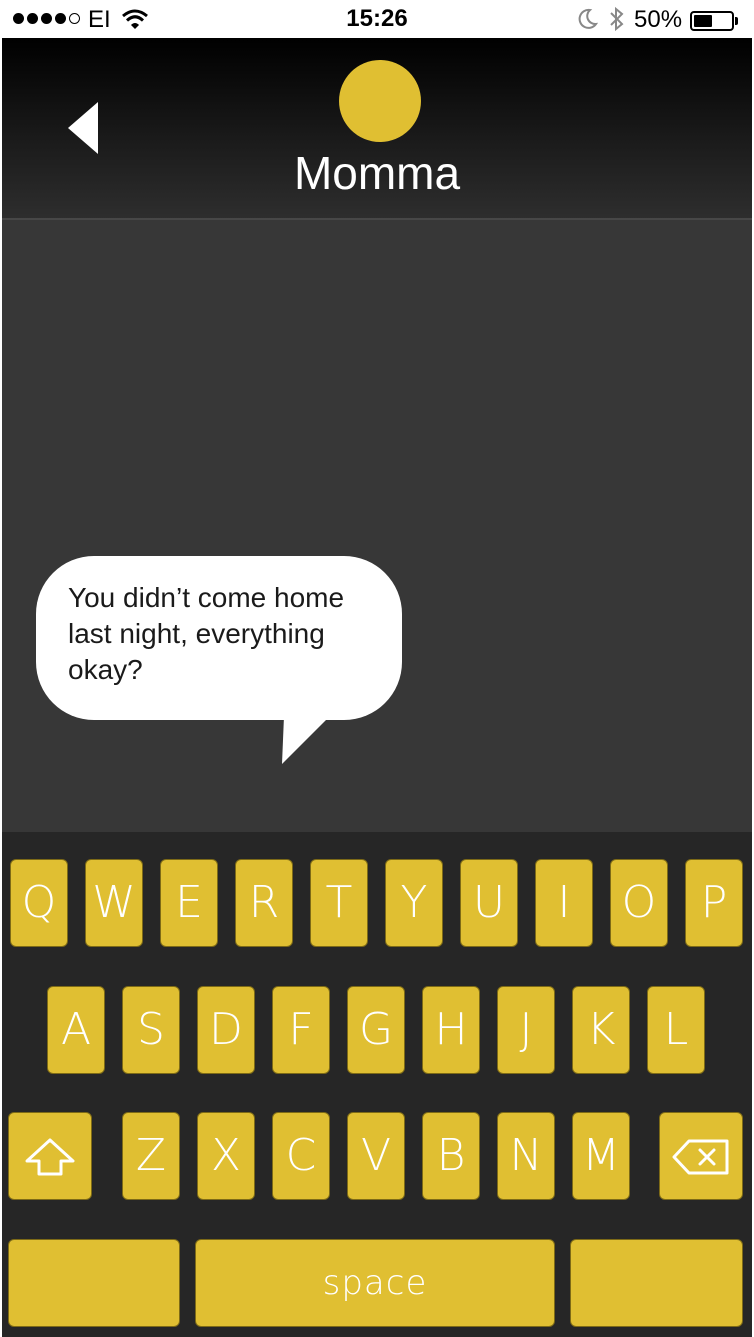 The width and height of the screenshot is (754, 1337). I want to click on key-label: L, so click(676, 1029).